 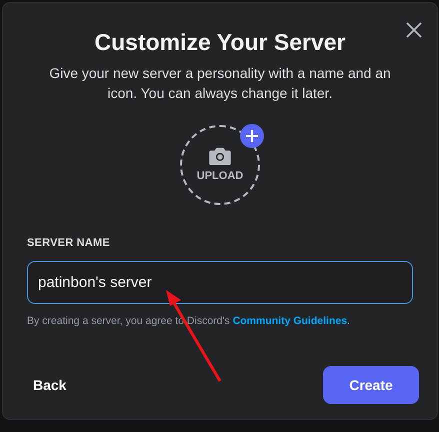 I want to click on close-icon, so click(x=414, y=30).